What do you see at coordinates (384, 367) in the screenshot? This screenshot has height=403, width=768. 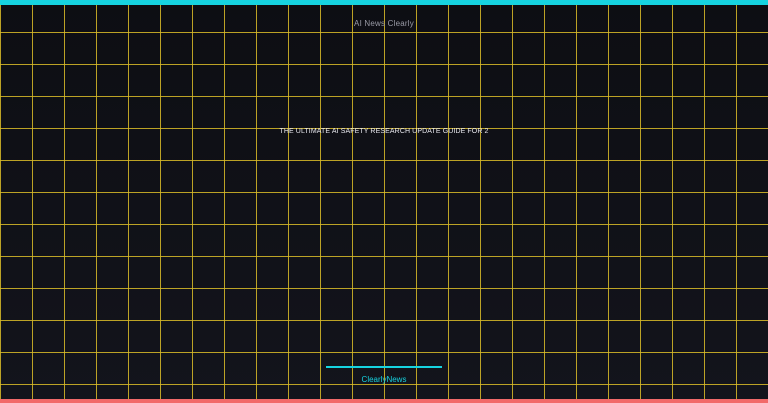 I see `footer-divider` at bounding box center [384, 367].